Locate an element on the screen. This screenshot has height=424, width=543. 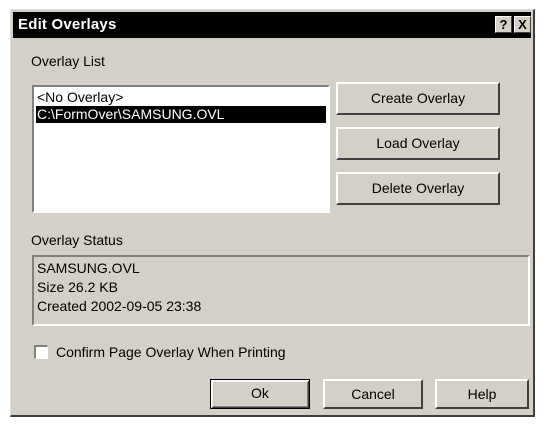
list-item: <No Overlay> is located at coordinates (181, 97).